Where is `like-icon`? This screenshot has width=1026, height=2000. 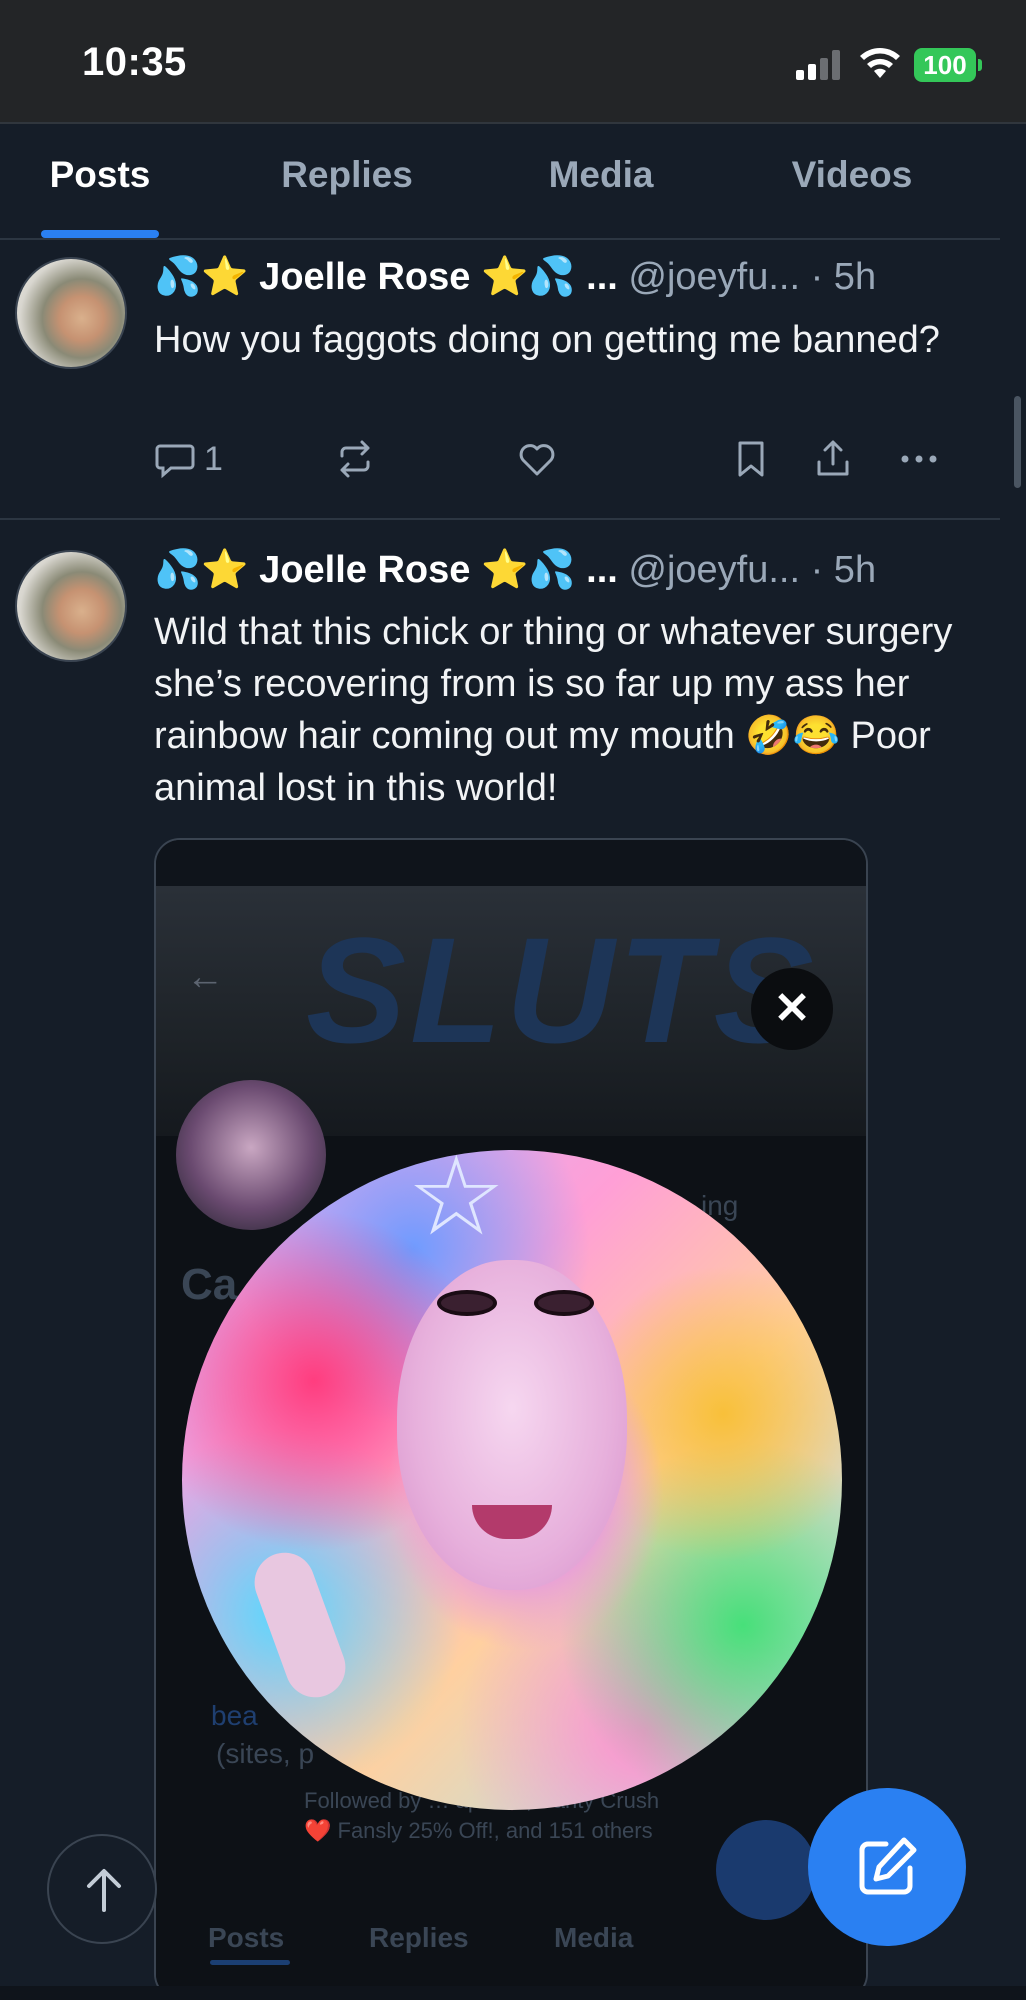
like-icon is located at coordinates (537, 460).